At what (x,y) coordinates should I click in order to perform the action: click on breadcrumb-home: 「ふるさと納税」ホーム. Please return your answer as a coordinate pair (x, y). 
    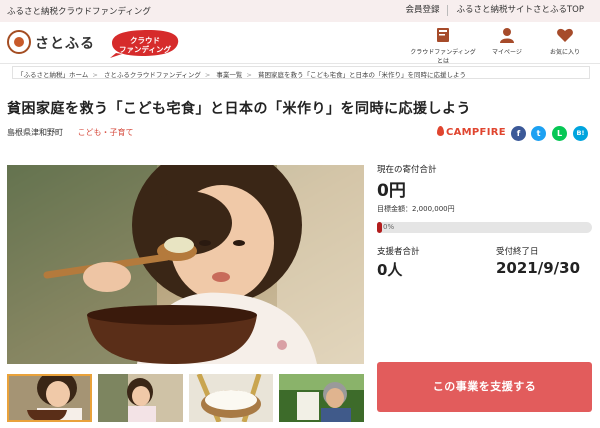
    Looking at the image, I should click on (52, 74).